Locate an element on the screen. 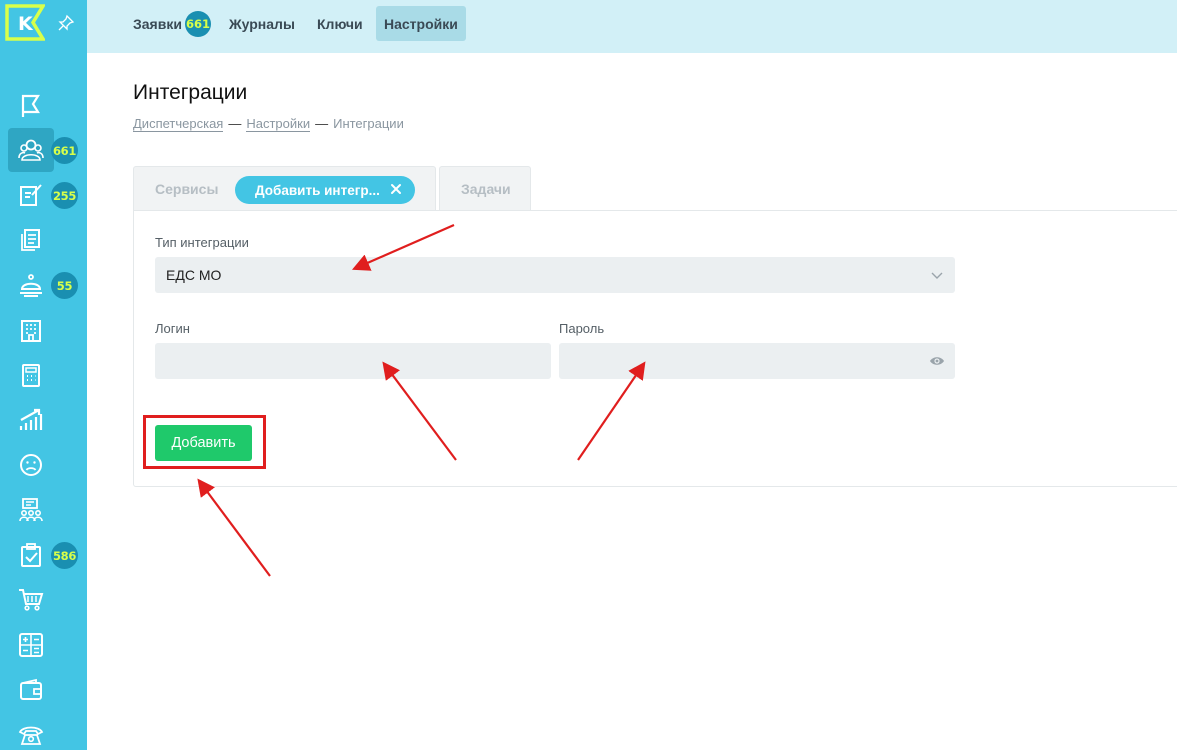 Image resolution: width=1177 pixels, height=750 pixels. breadcrumb: Диспетчерская — Настройки — Интеграции is located at coordinates (268, 124).